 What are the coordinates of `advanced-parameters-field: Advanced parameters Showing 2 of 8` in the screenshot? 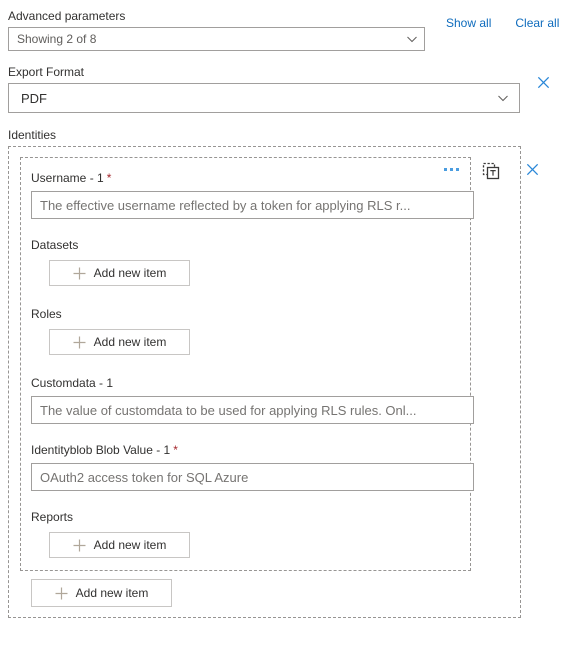 It's located at (216, 29).